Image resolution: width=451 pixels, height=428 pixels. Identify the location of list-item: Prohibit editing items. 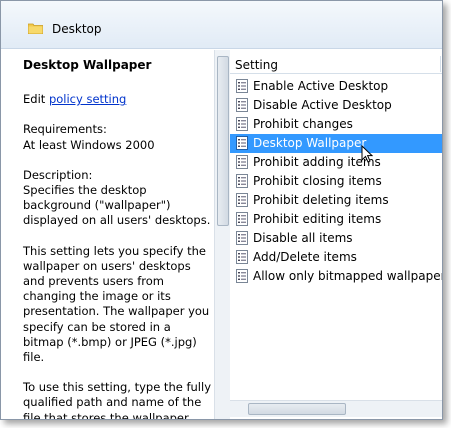
(336, 219).